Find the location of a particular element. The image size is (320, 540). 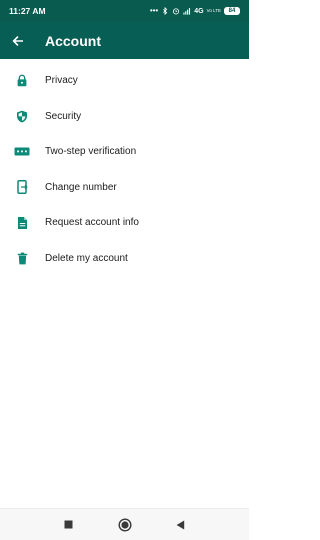

home-circle-icon is located at coordinates (124, 524).